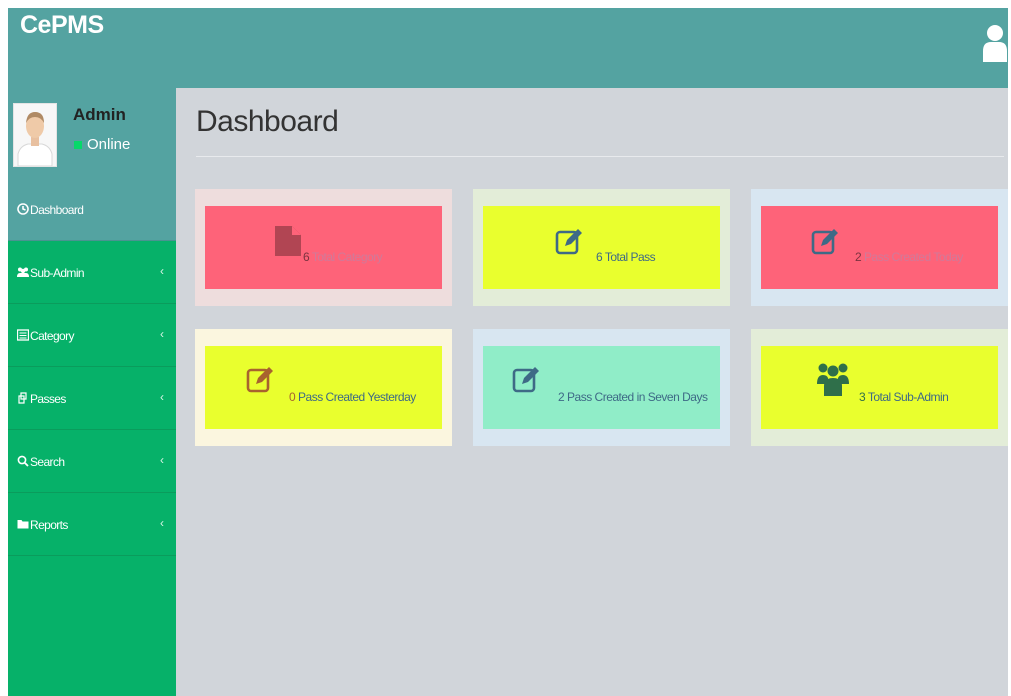 This screenshot has width=1011, height=696. I want to click on card-pass-created-yesterday: 0 Pass Created Yesterday, so click(323, 387).